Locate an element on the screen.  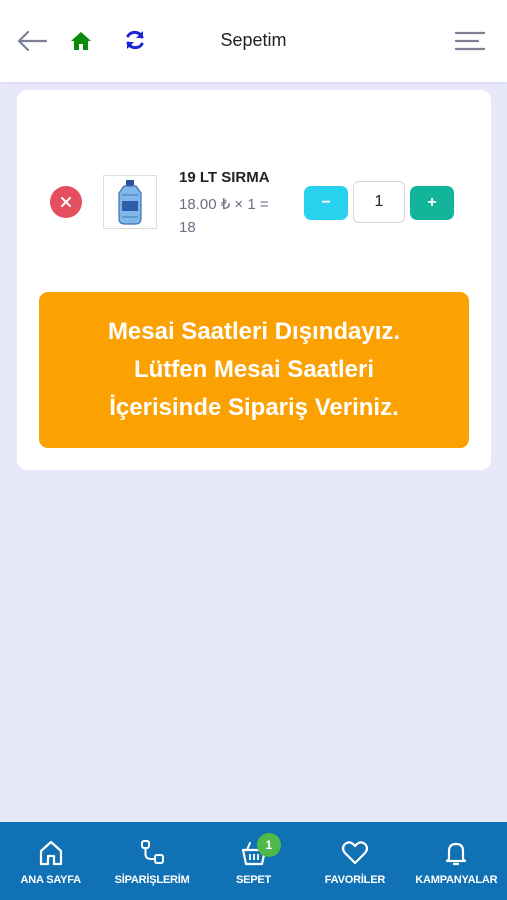
product-image is located at coordinates (130, 202).